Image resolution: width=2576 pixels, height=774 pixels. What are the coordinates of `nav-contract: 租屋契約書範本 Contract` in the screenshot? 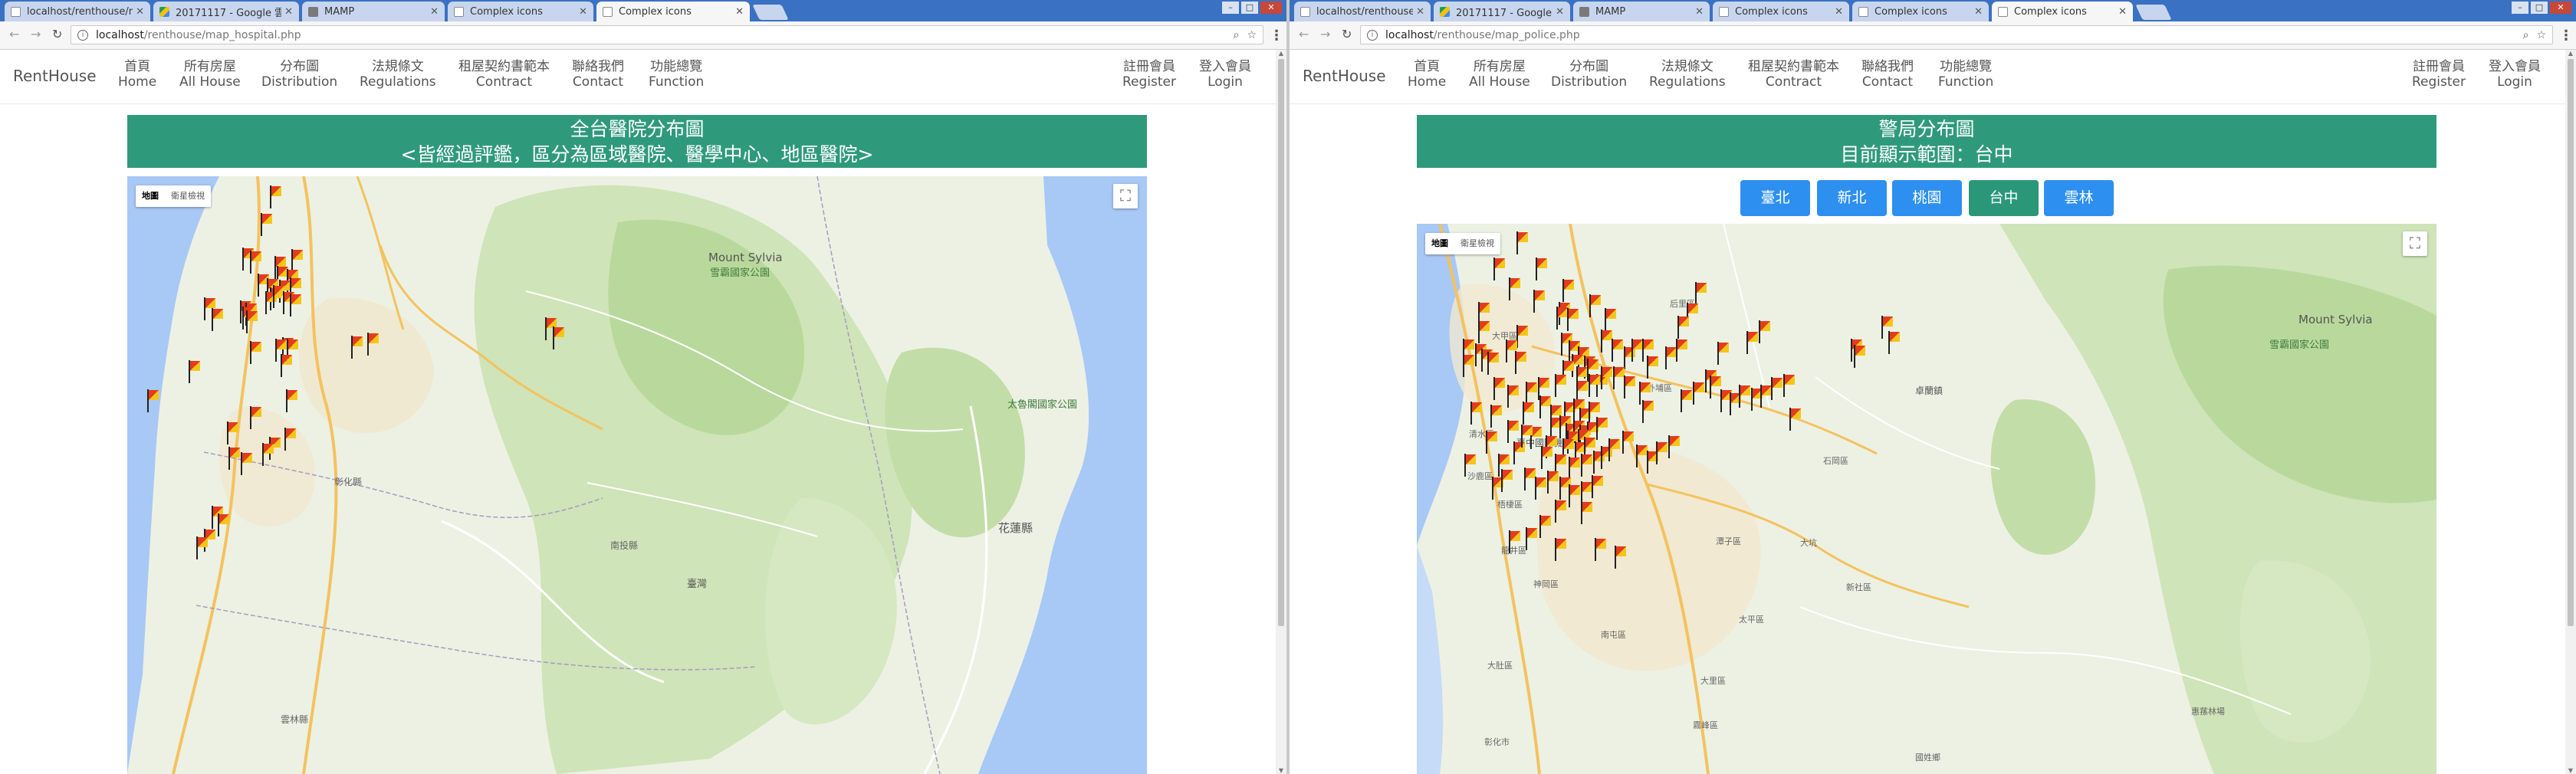 It's located at (1793, 74).